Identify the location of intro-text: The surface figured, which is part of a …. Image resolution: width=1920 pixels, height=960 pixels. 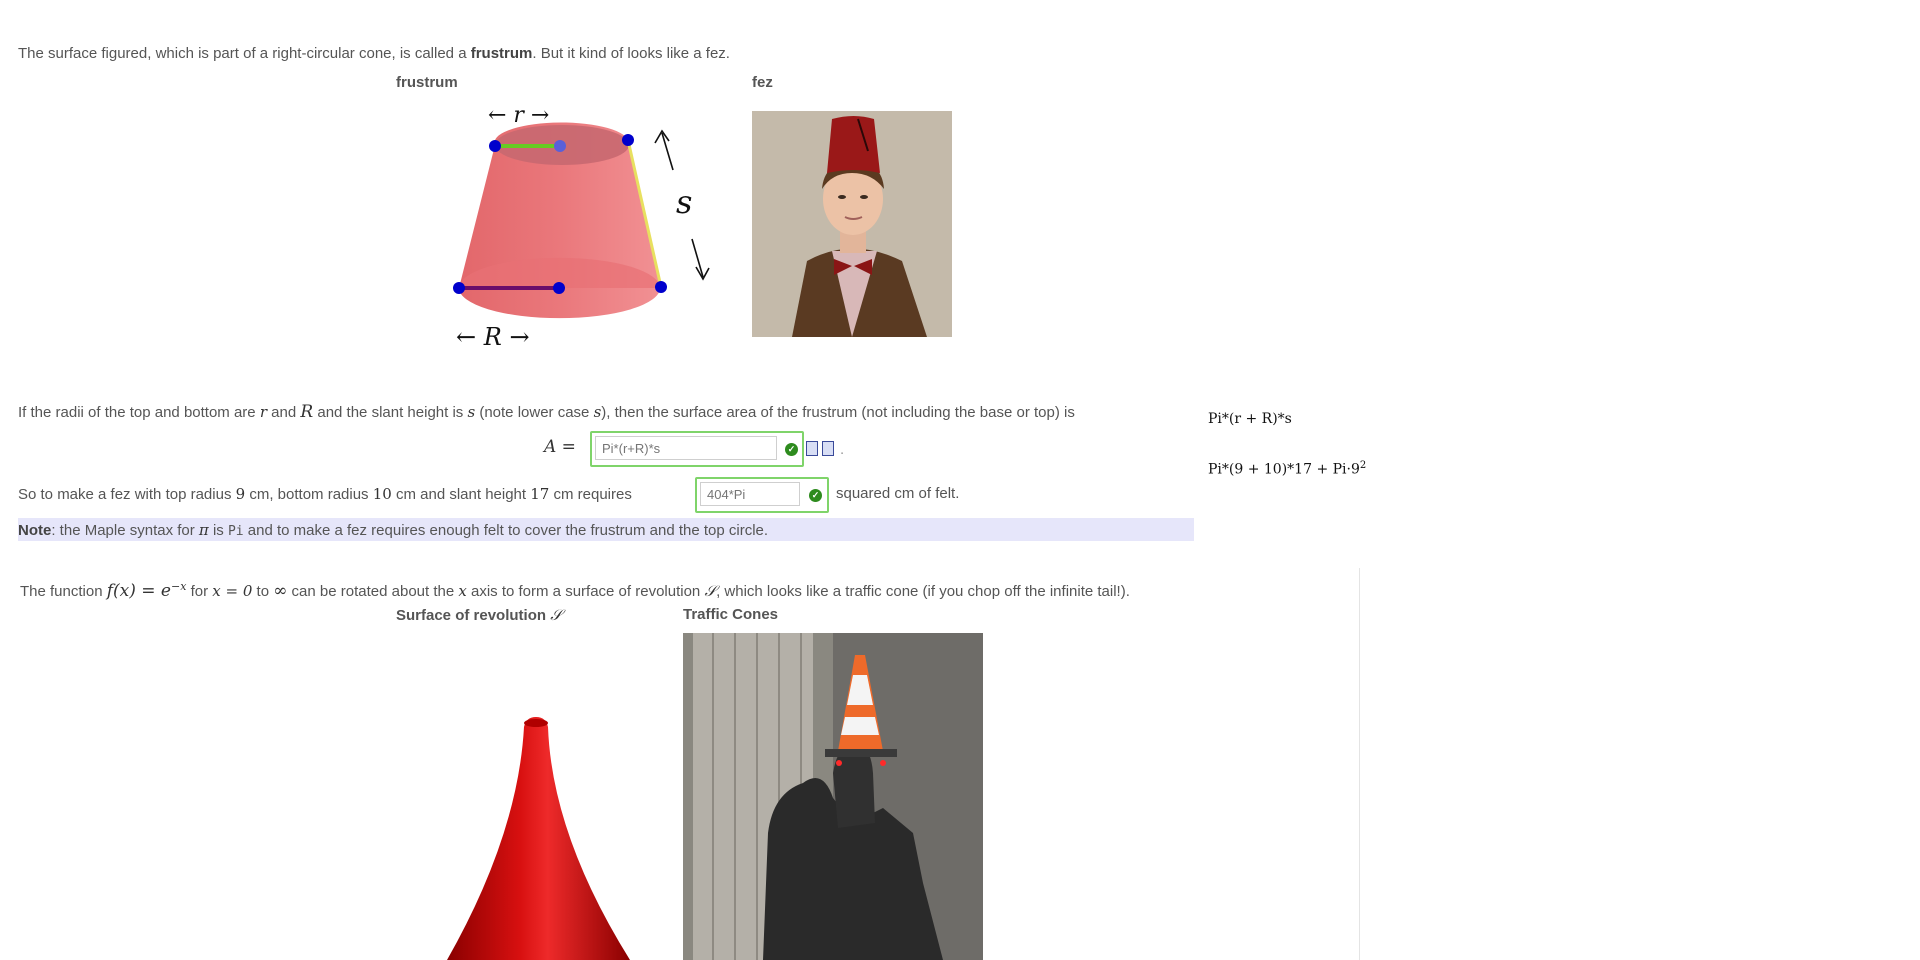
(374, 54).